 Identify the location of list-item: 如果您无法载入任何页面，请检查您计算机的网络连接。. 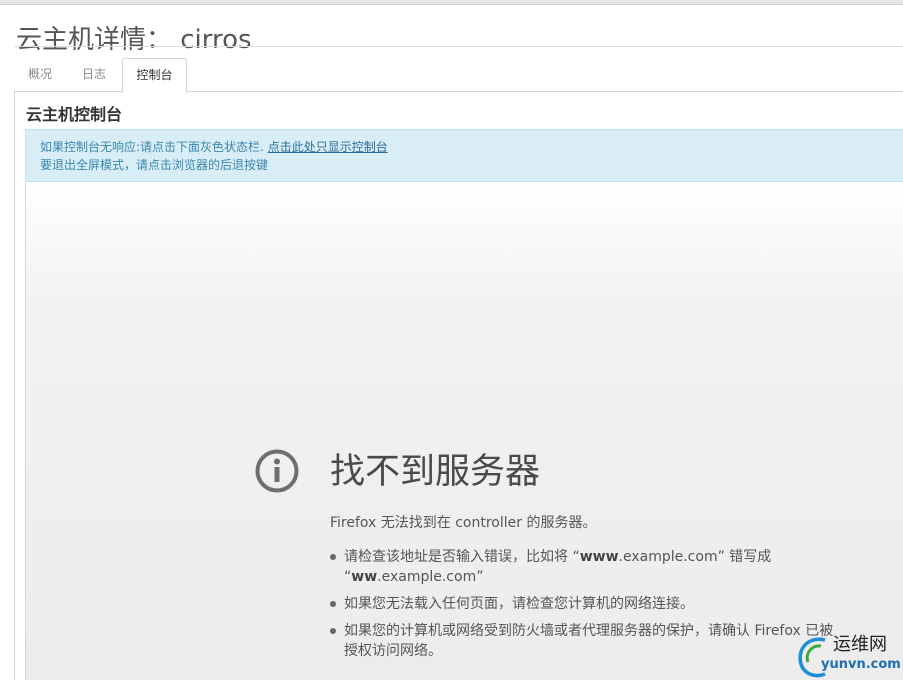
(590, 604).